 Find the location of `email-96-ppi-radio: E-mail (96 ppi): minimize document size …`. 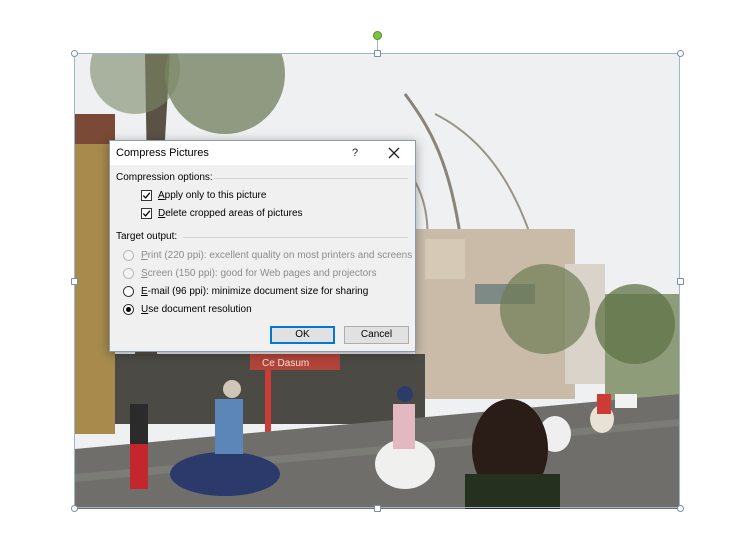

email-96-ppi-radio: E-mail (96 ppi): minimize document size … is located at coordinates (245, 291).